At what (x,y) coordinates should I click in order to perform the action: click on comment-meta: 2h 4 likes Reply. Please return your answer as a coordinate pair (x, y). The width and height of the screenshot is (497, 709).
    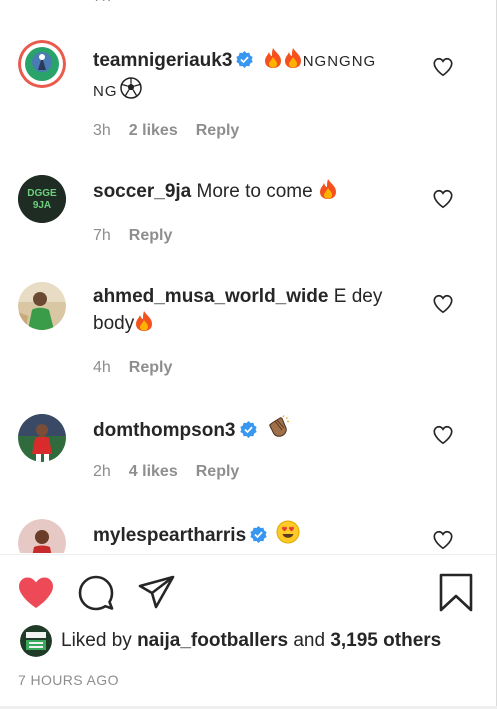
    Looking at the image, I should click on (175, 472).